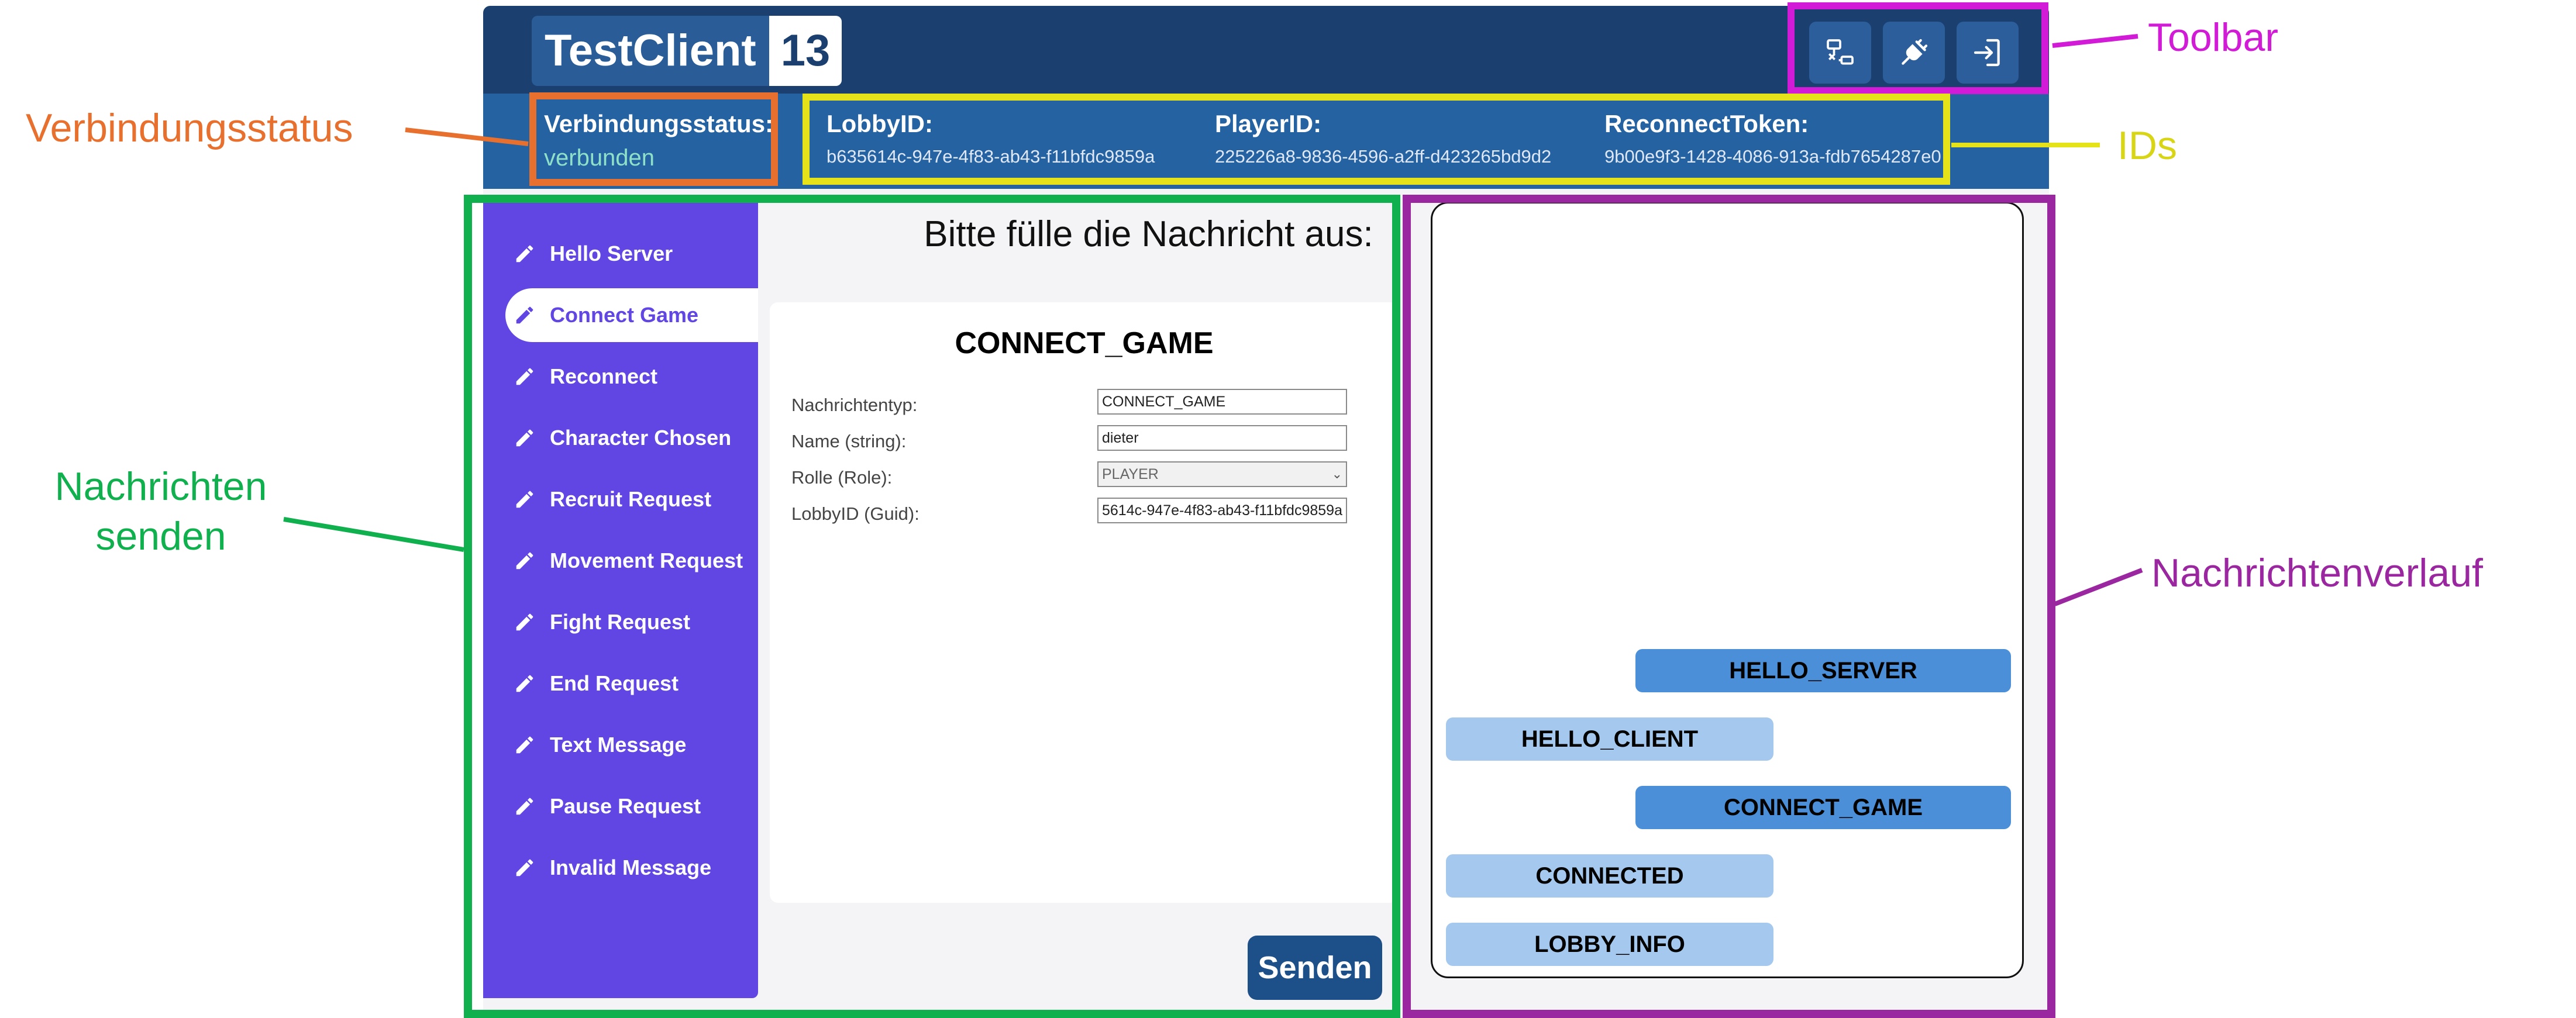  What do you see at coordinates (2213, 37) in the screenshot?
I see `toolbar-annotation: Toolbar` at bounding box center [2213, 37].